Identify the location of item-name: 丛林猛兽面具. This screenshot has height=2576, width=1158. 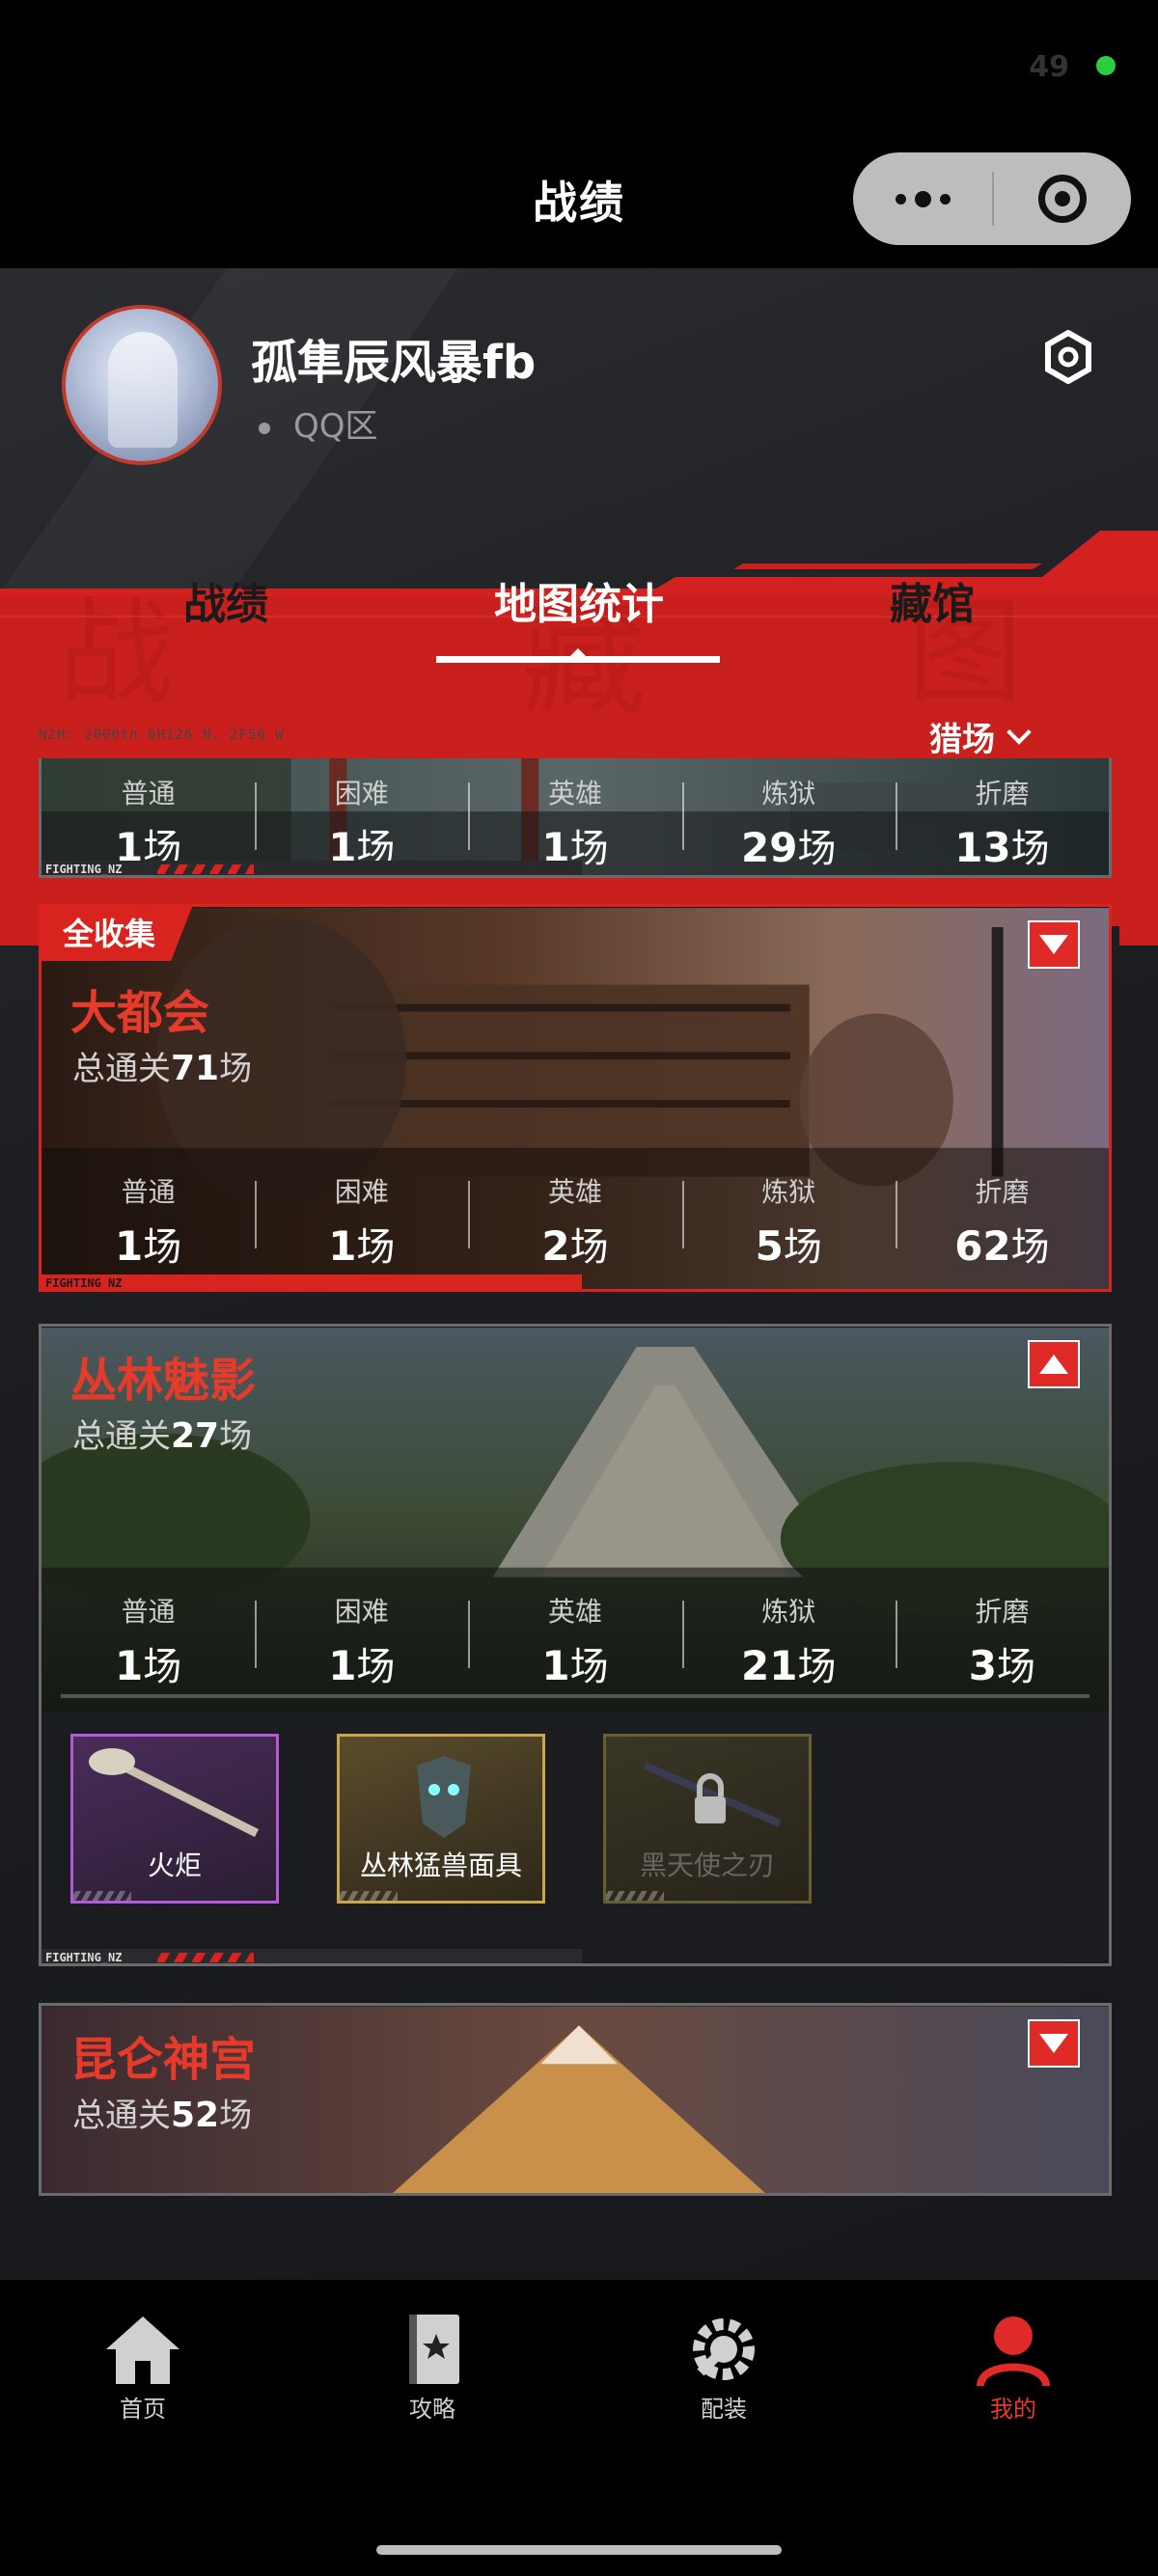
(440, 1865).